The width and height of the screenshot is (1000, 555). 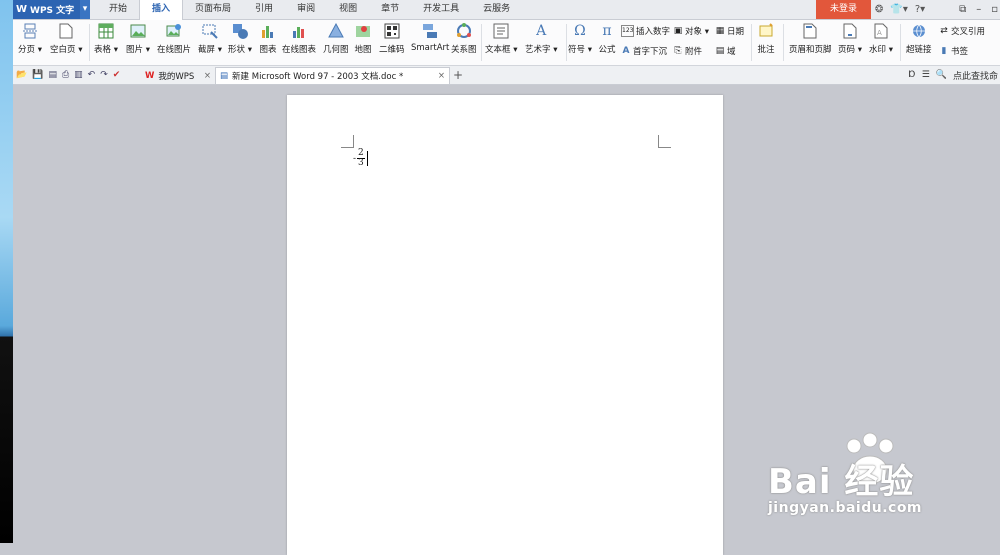 What do you see at coordinates (626, 51) in the screenshot?
I see `dropcap-icon: A` at bounding box center [626, 51].